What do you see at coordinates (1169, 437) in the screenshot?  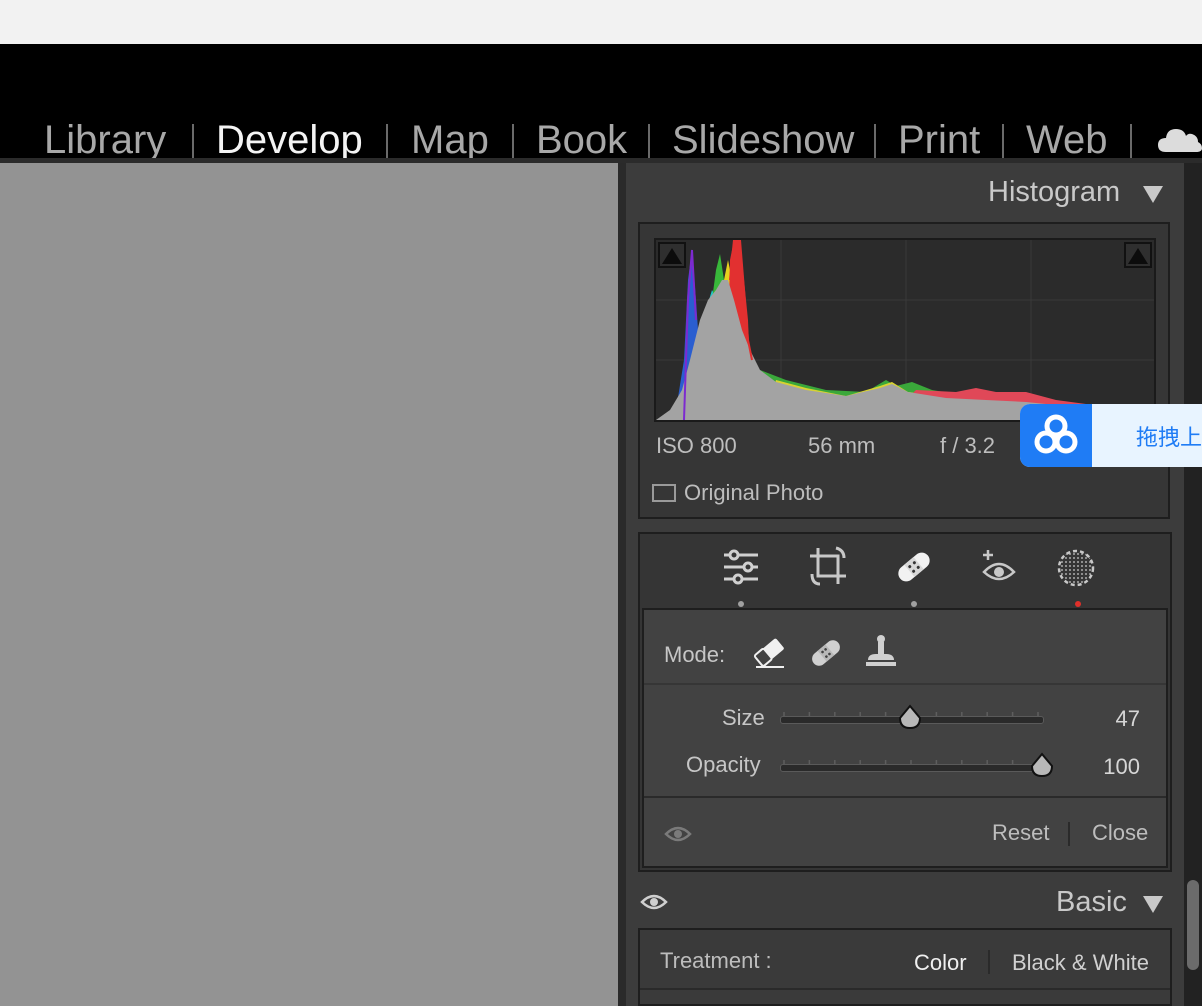 I see `baidu-drag-text: 拖拽上` at bounding box center [1169, 437].